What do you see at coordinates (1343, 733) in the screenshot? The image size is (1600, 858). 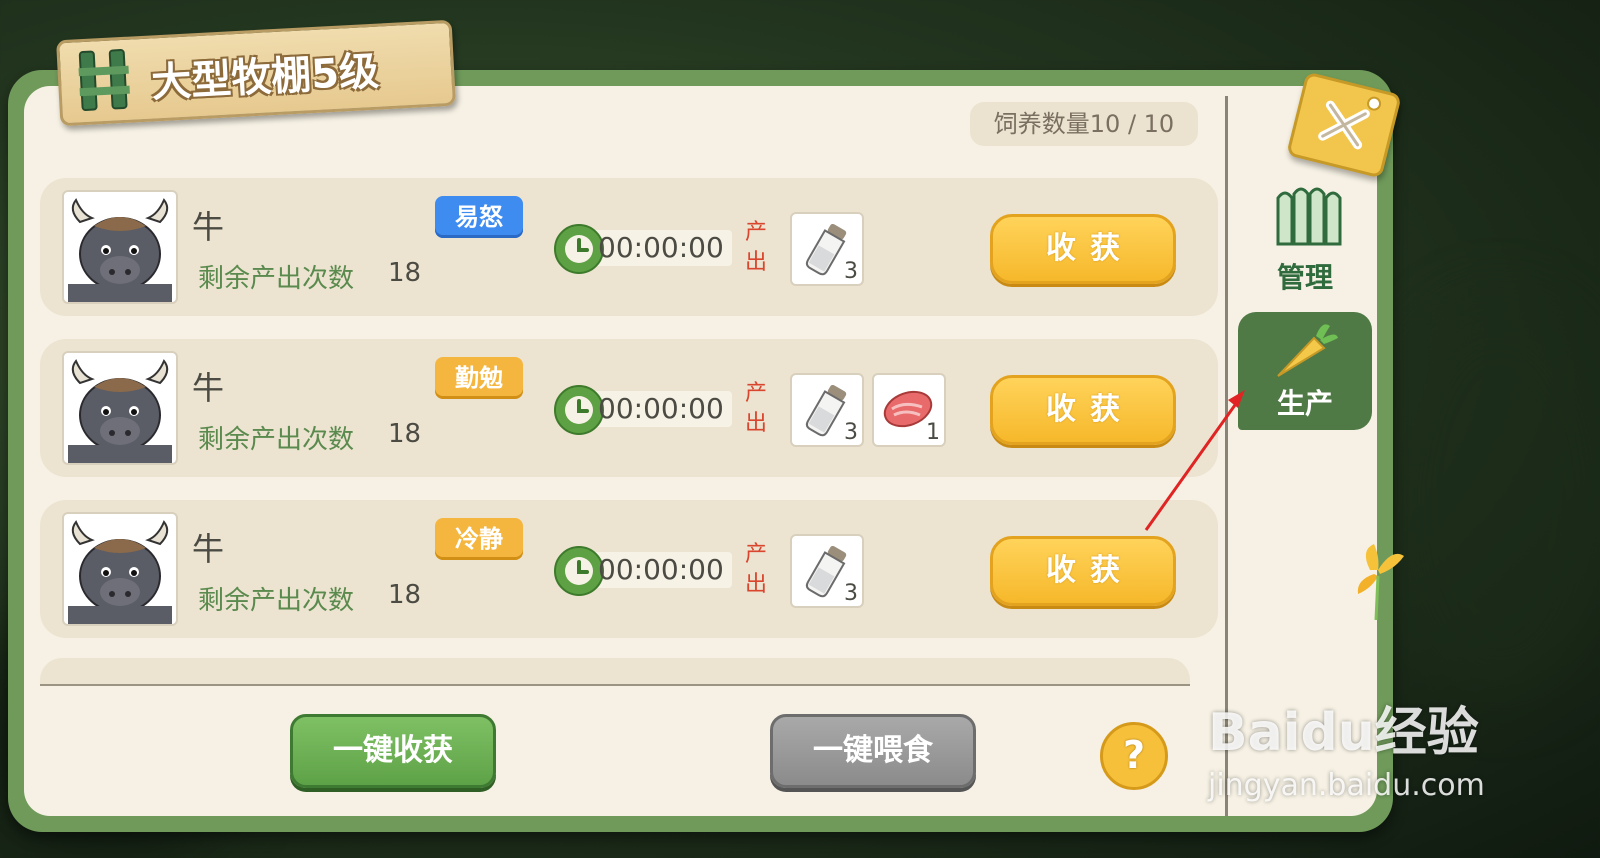 I see `watermark-brand: Baidu经验` at bounding box center [1343, 733].